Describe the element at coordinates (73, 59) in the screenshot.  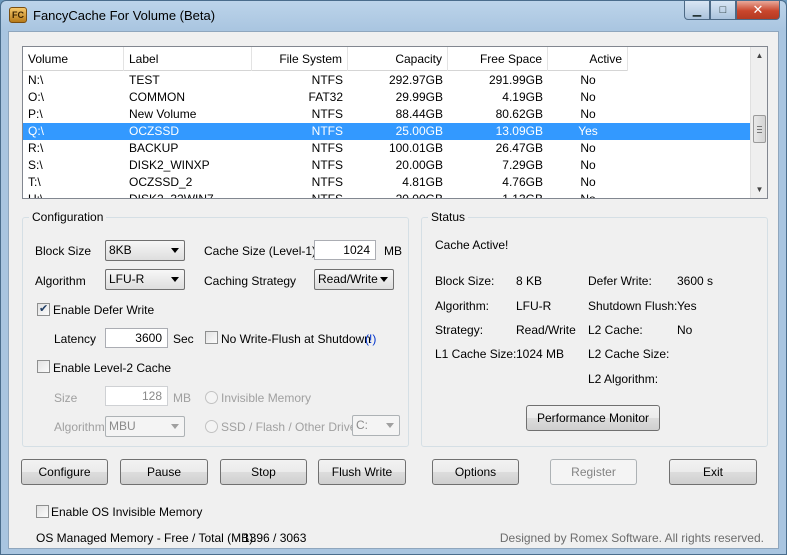
I see `column-header-volume: Volume` at that location.